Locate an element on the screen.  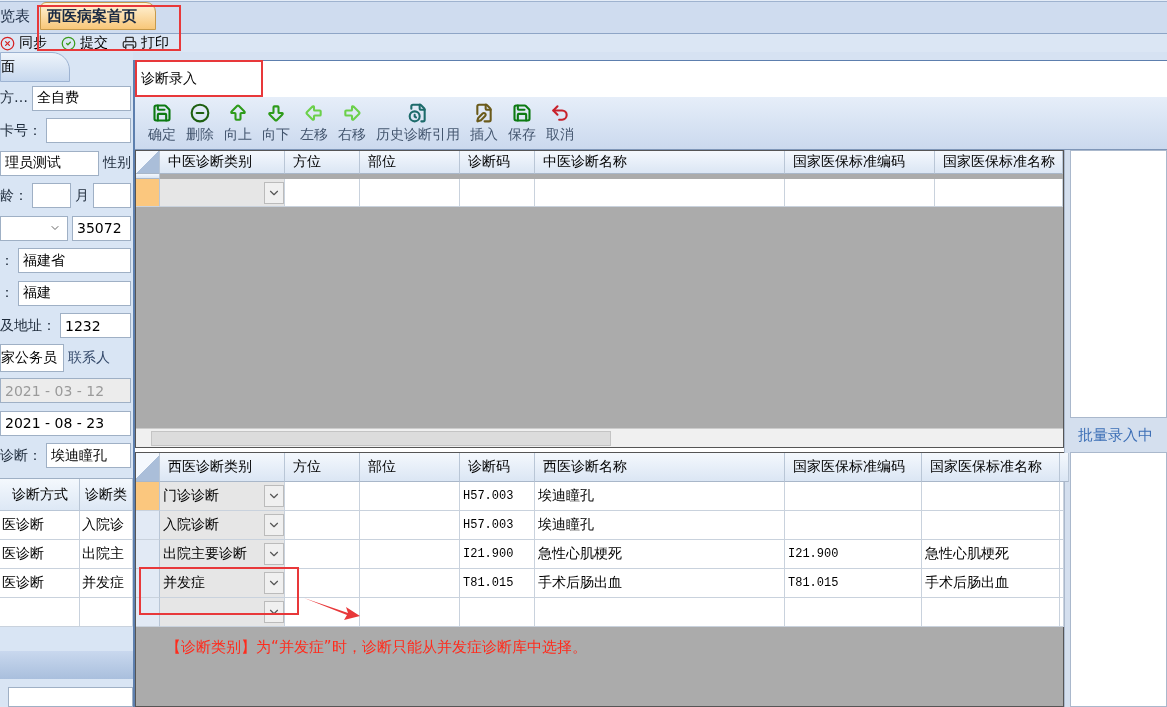
dropdown-value: 门诊诊断 is located at coordinates (191, 496).